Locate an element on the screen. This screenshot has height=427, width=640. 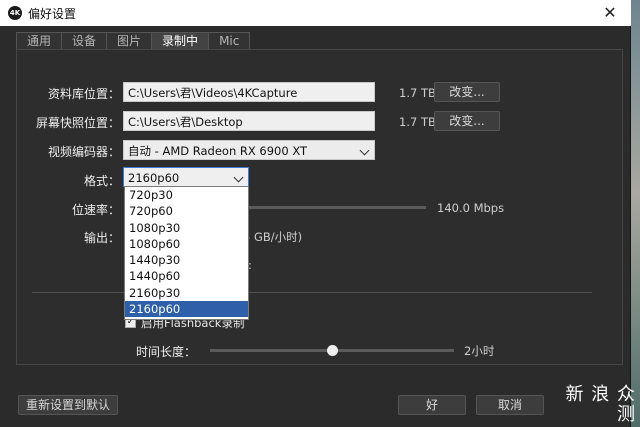
watermark: 新 浪 众 测 is located at coordinates (591, 405).